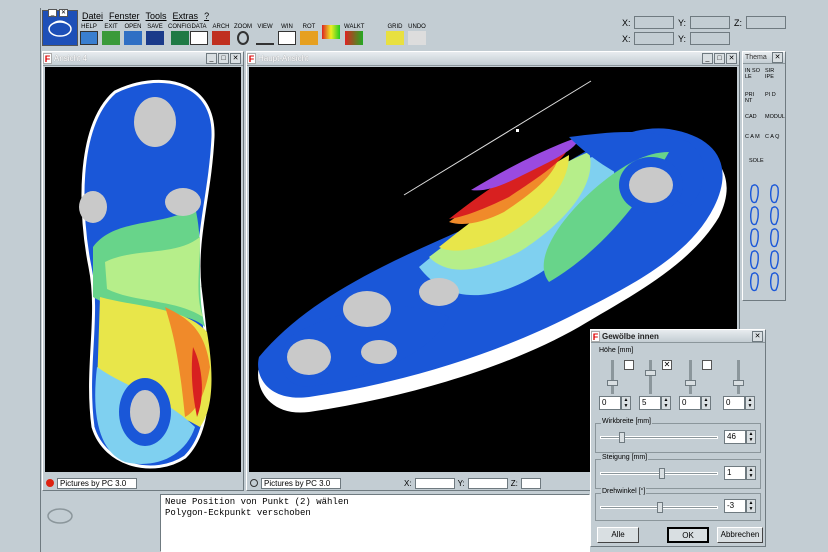  I want to click on steigung-spin: 1 ▲ ▼, so click(740, 473).